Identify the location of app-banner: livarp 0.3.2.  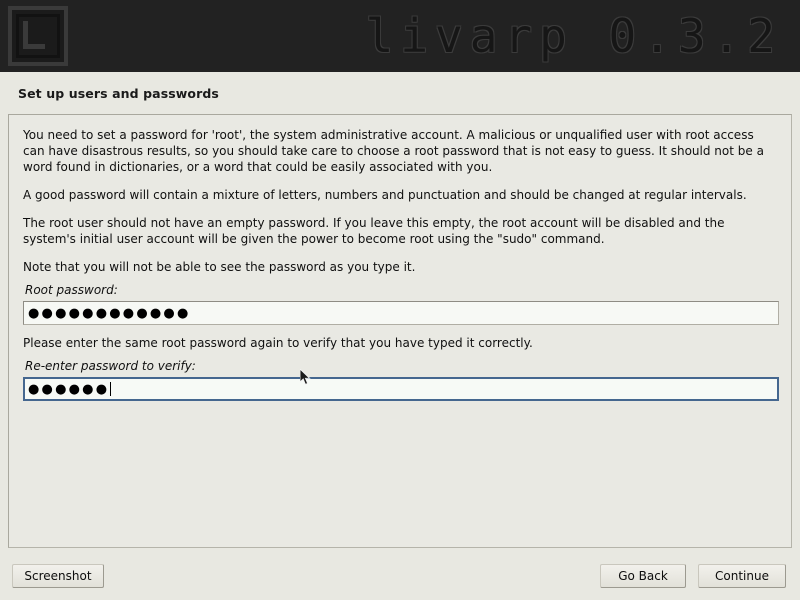
(400, 36).